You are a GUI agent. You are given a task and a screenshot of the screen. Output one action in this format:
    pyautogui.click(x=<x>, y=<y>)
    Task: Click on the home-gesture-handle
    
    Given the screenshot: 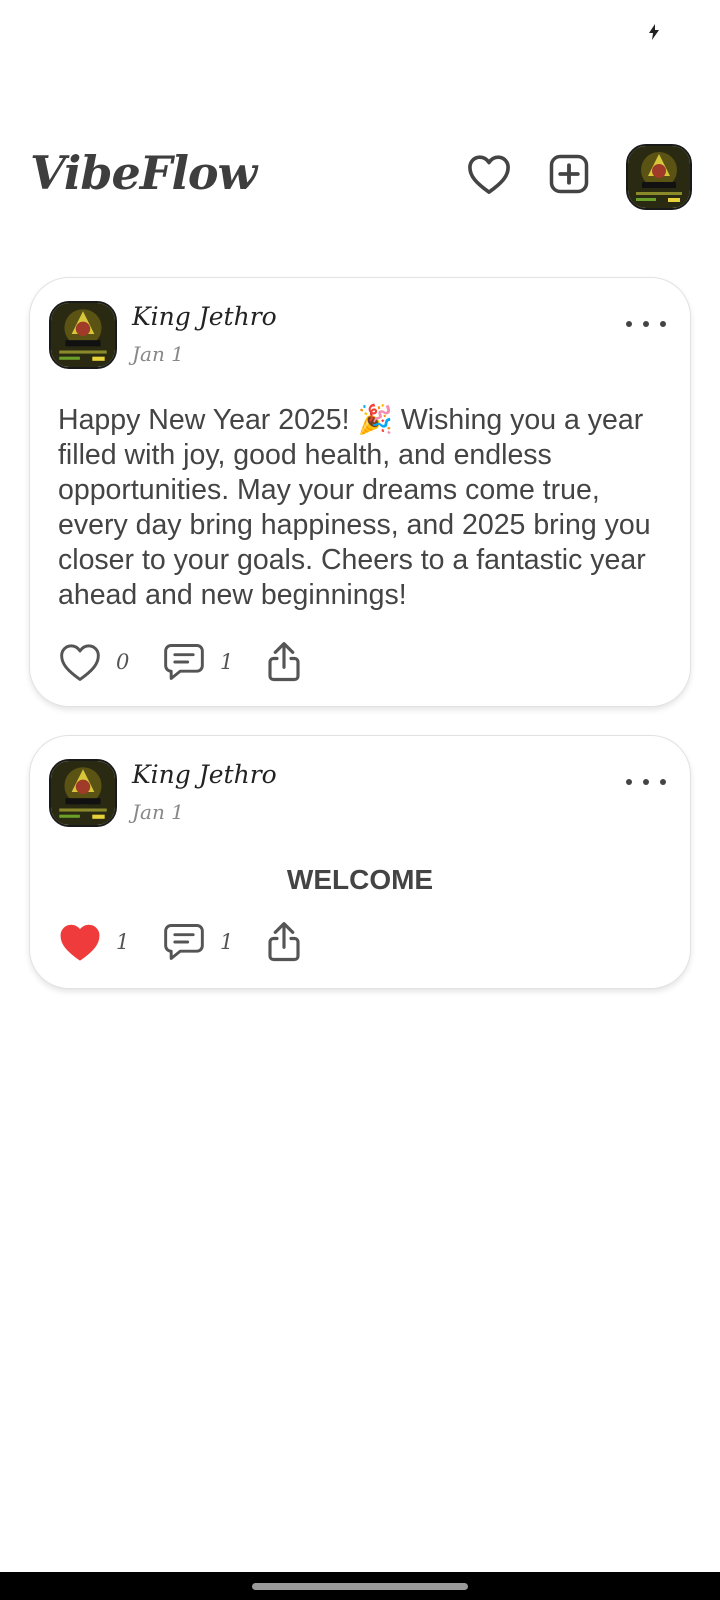 What is the action you would take?
    pyautogui.click(x=360, y=1586)
    